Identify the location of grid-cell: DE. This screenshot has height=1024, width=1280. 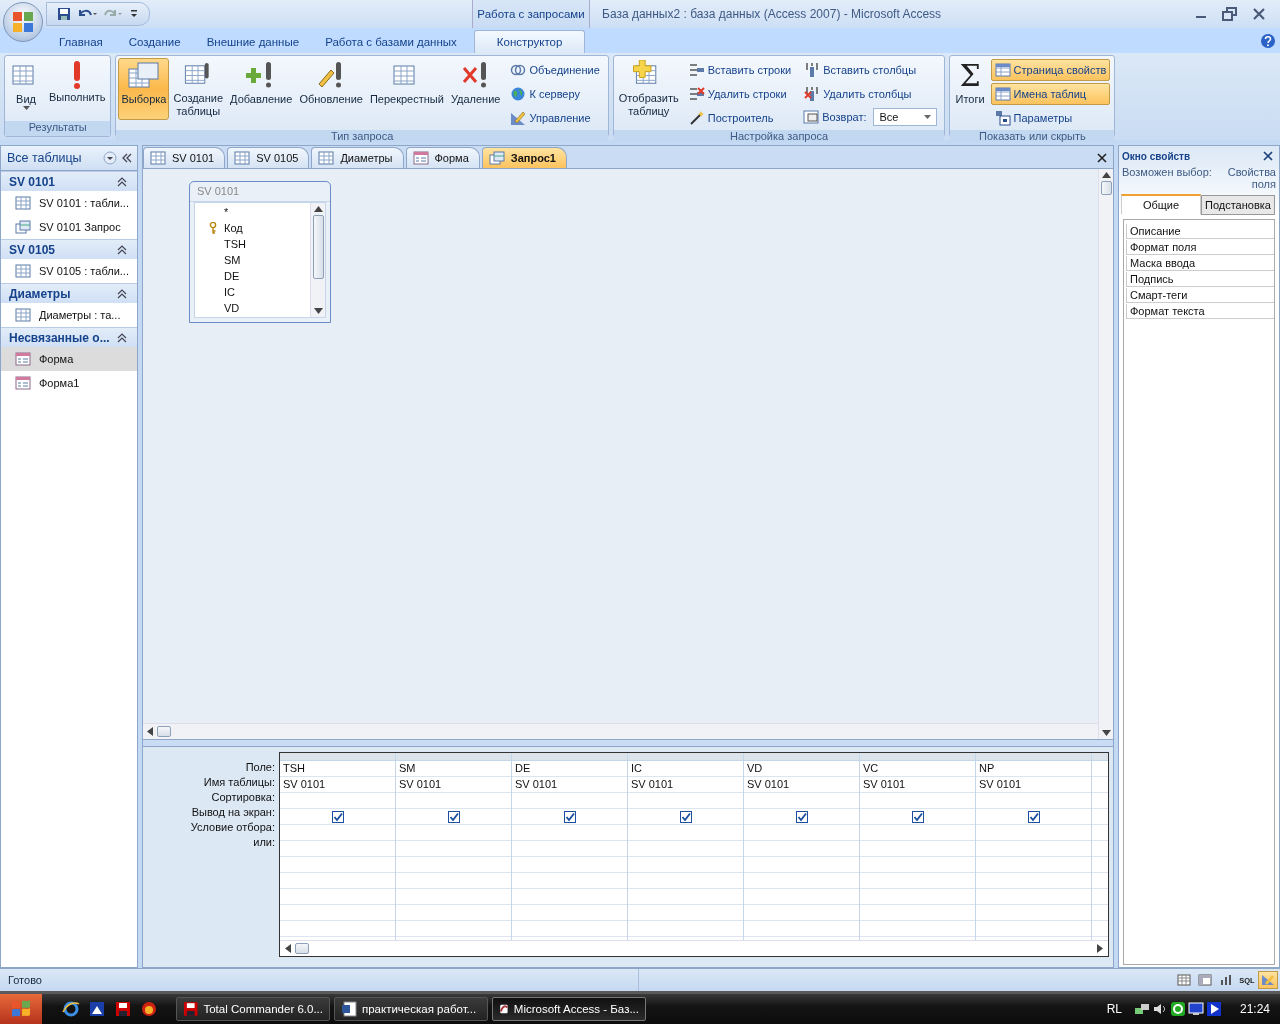
(569, 769).